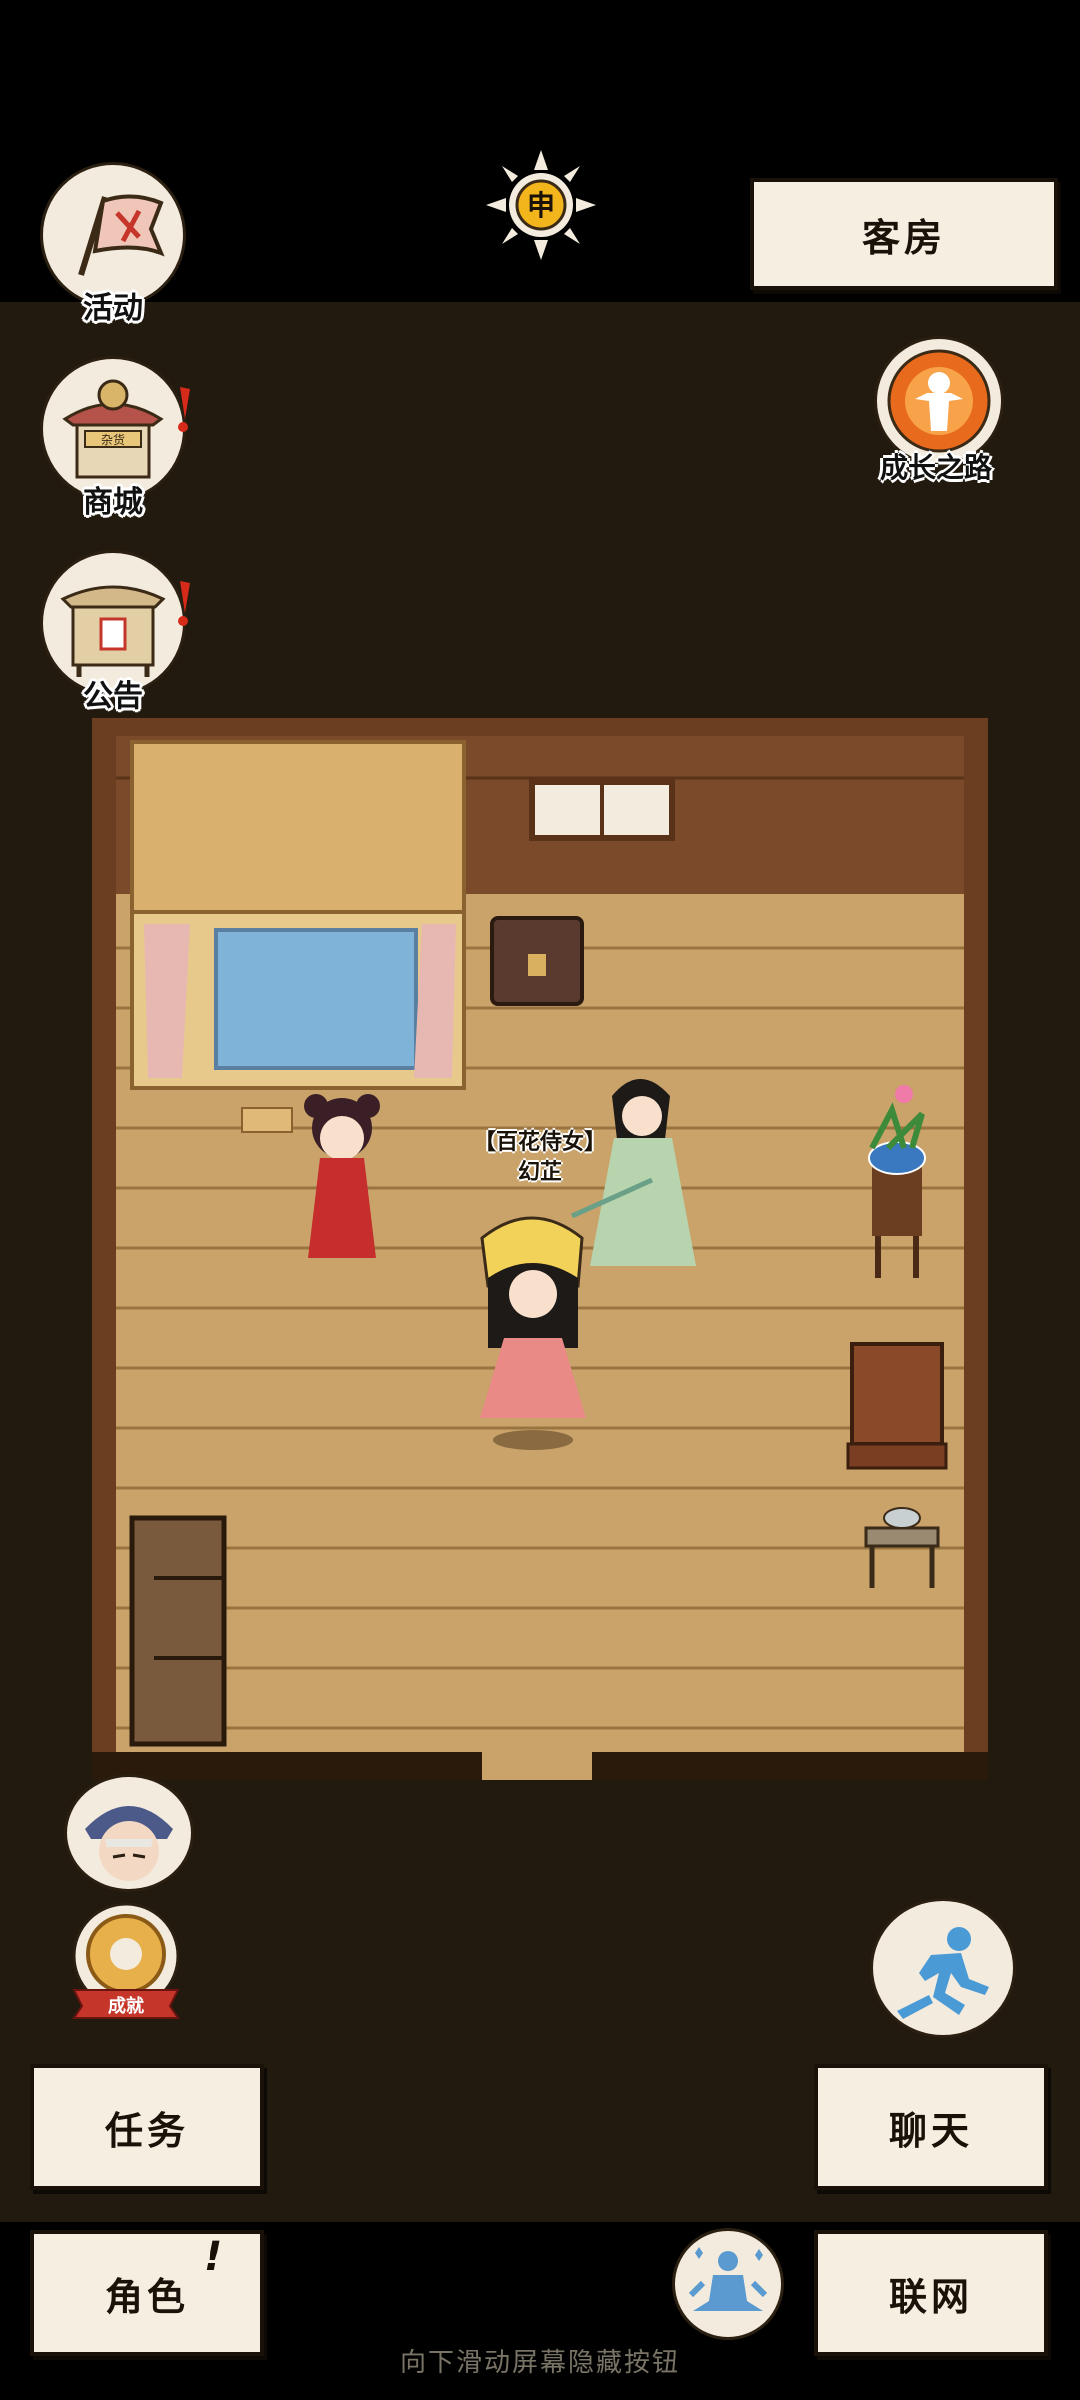 The image size is (1080, 2400). What do you see at coordinates (540, 1173) in the screenshot?
I see `npc-name: 幻芷` at bounding box center [540, 1173].